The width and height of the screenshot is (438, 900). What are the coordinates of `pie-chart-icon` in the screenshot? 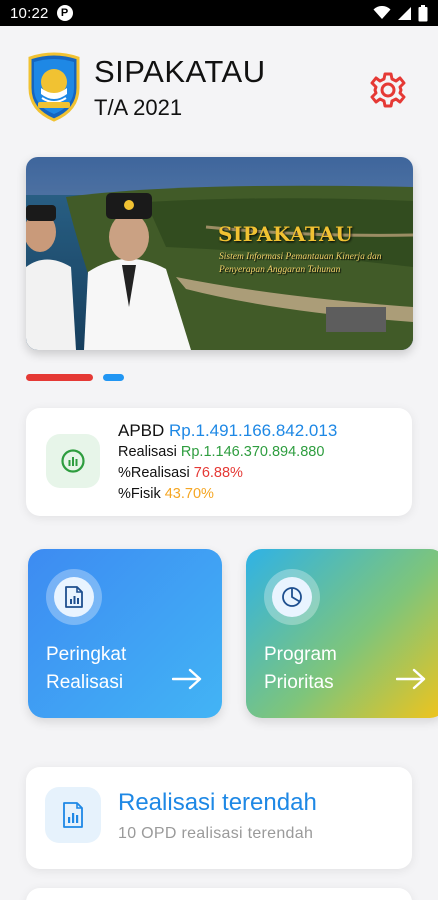 It's located at (292, 597).